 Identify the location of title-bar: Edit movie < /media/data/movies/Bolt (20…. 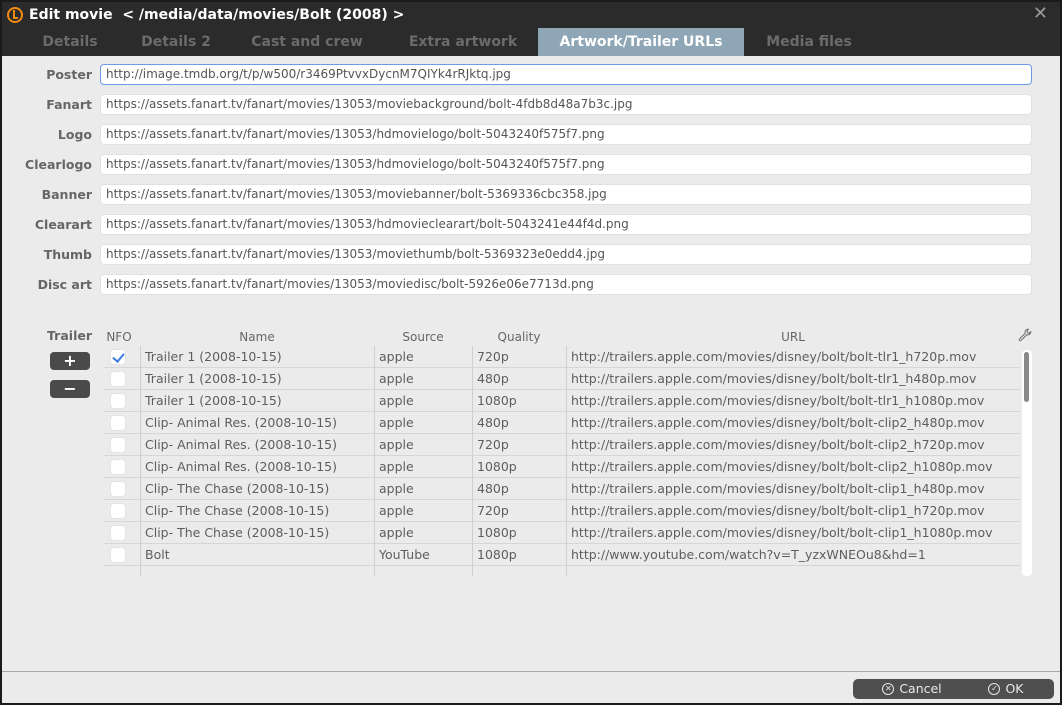
(531, 15).